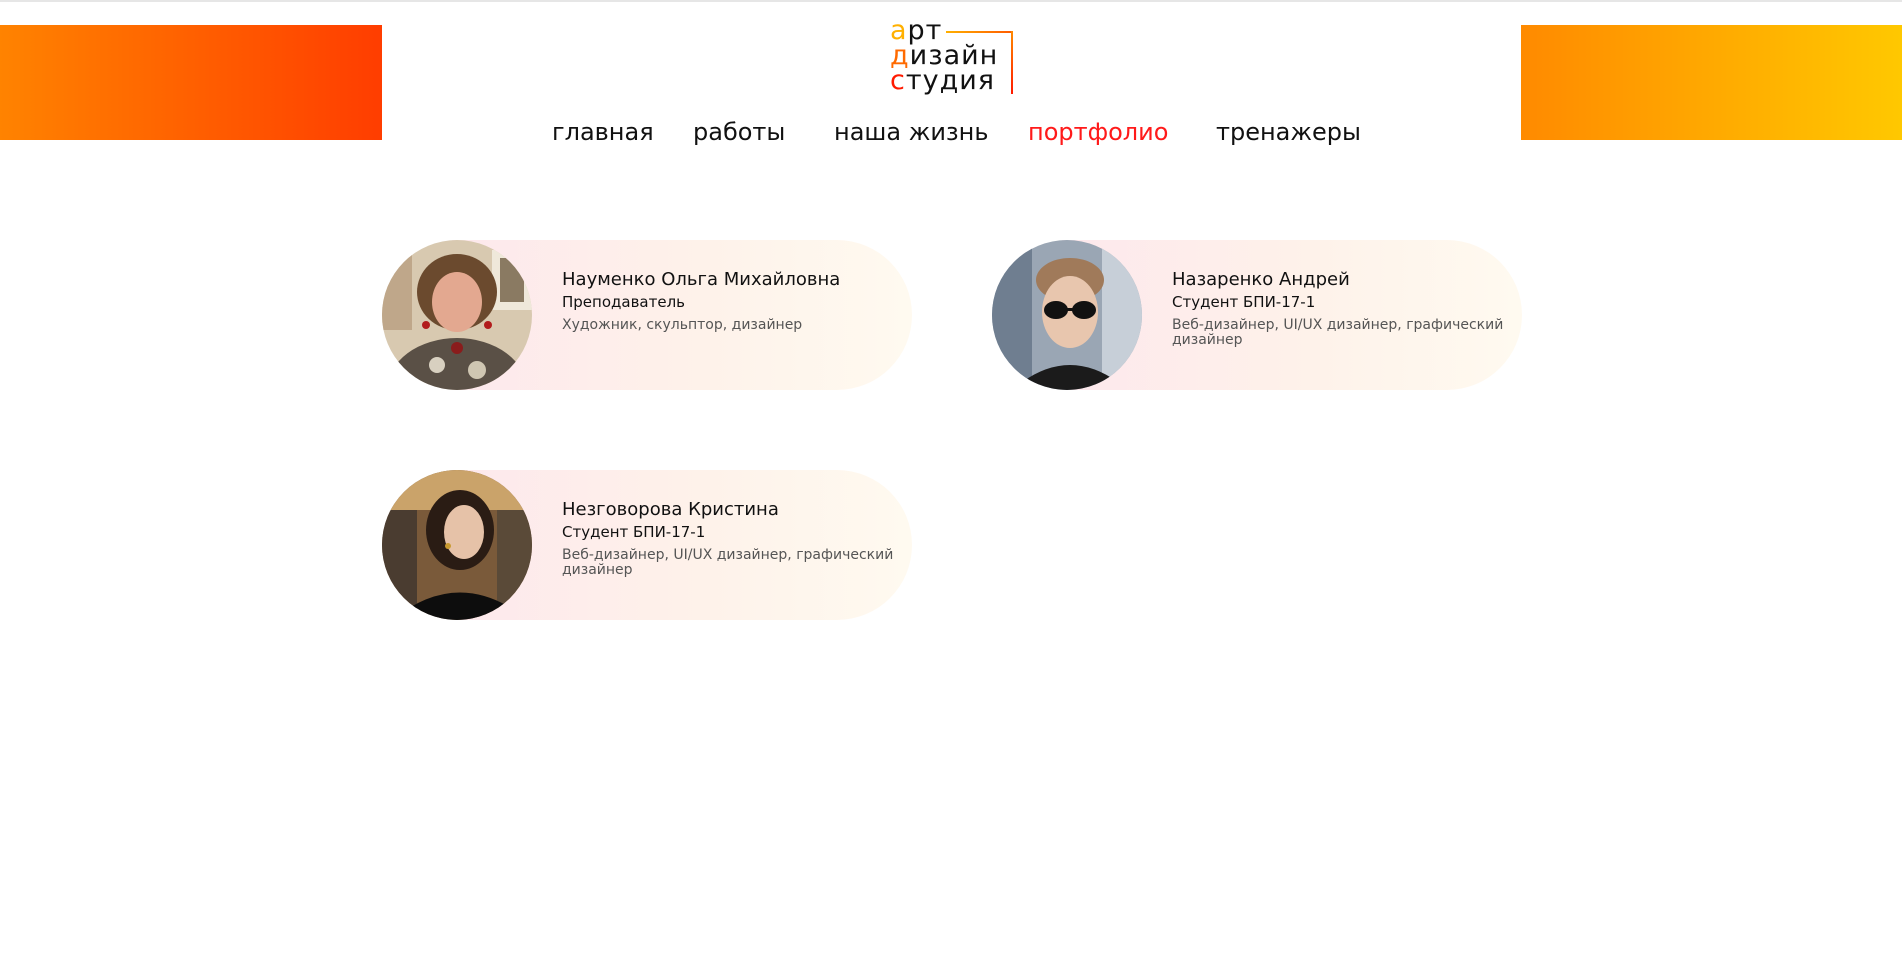  Describe the element at coordinates (739, 132) in the screenshot. I see `nav-item-works: работы` at that location.